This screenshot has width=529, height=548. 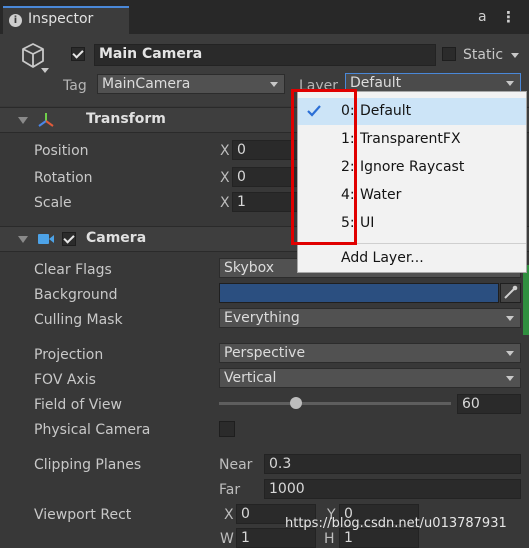 What do you see at coordinates (335, 403) in the screenshot?
I see `fov-slider-track` at bounding box center [335, 403].